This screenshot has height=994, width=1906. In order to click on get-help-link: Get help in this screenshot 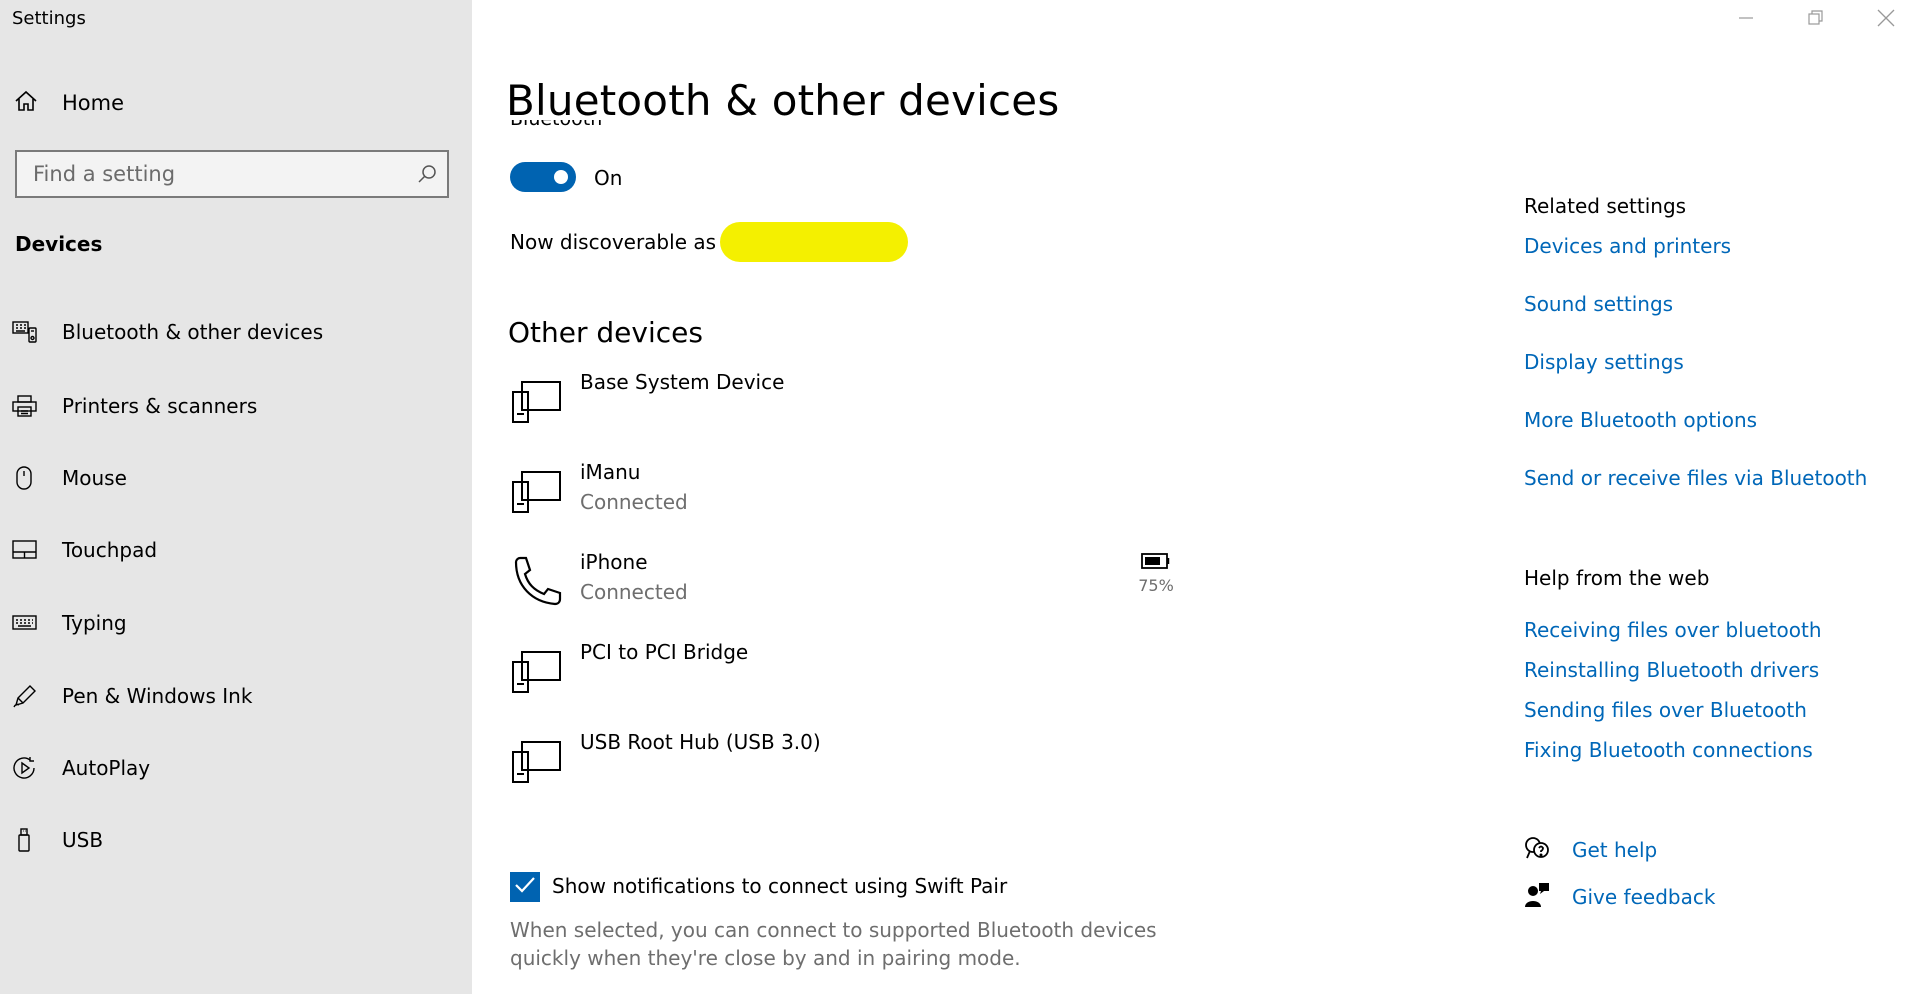, I will do `click(1590, 850)`.